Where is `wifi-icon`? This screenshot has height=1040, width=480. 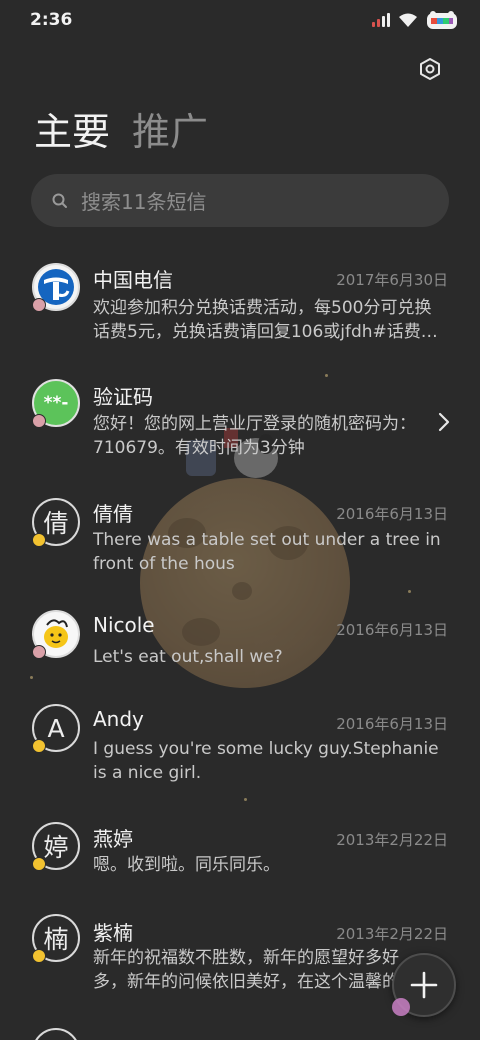
wifi-icon is located at coordinates (408, 20).